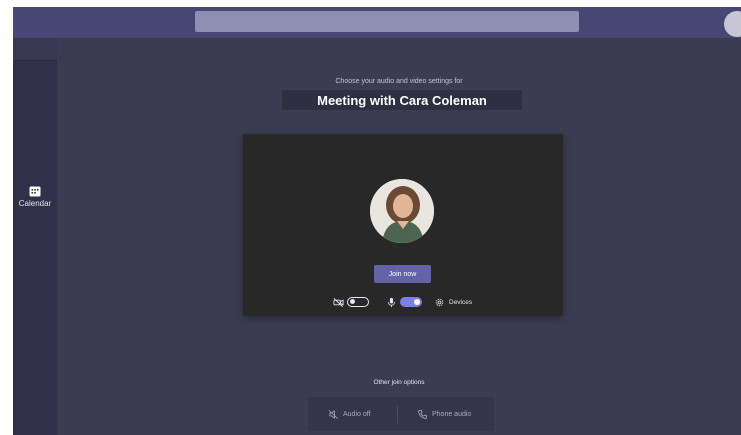 The height and width of the screenshot is (435, 741). What do you see at coordinates (399, 382) in the screenshot?
I see `other-join-options-label: Other join options` at bounding box center [399, 382].